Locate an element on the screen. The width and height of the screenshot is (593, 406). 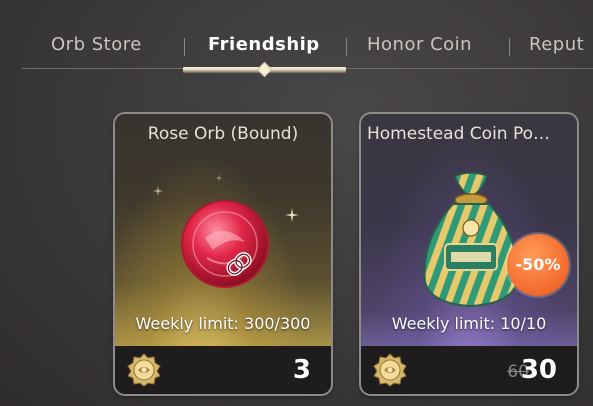
active-tab-diamond-icon is located at coordinates (264, 69).